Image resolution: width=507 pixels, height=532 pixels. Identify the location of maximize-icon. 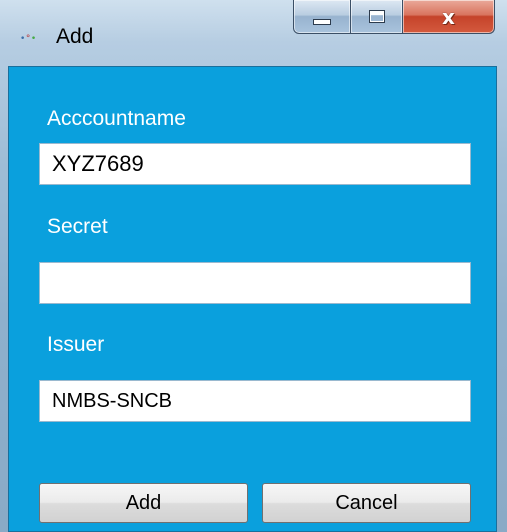
(376, 16).